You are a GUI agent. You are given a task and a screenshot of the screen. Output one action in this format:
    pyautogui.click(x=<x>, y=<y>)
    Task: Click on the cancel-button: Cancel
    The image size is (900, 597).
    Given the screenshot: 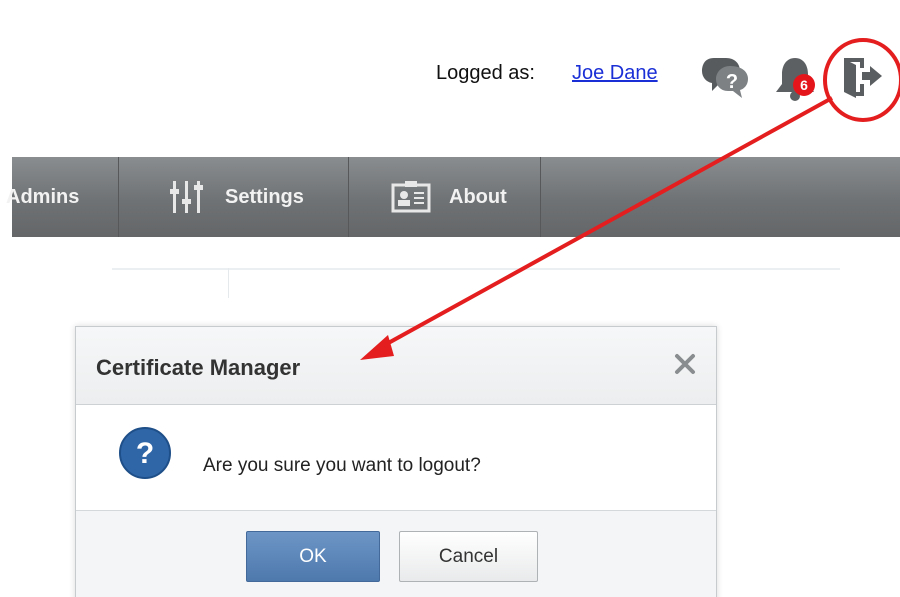 What is the action you would take?
    pyautogui.click(x=468, y=556)
    